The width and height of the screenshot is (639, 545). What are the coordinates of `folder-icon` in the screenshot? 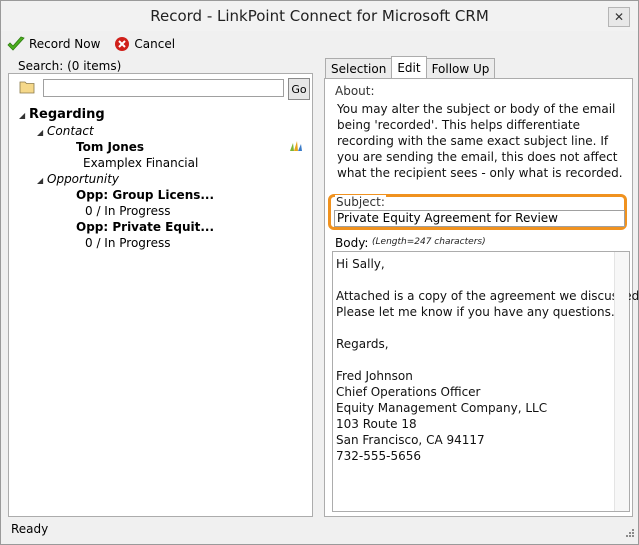 It's located at (27, 88).